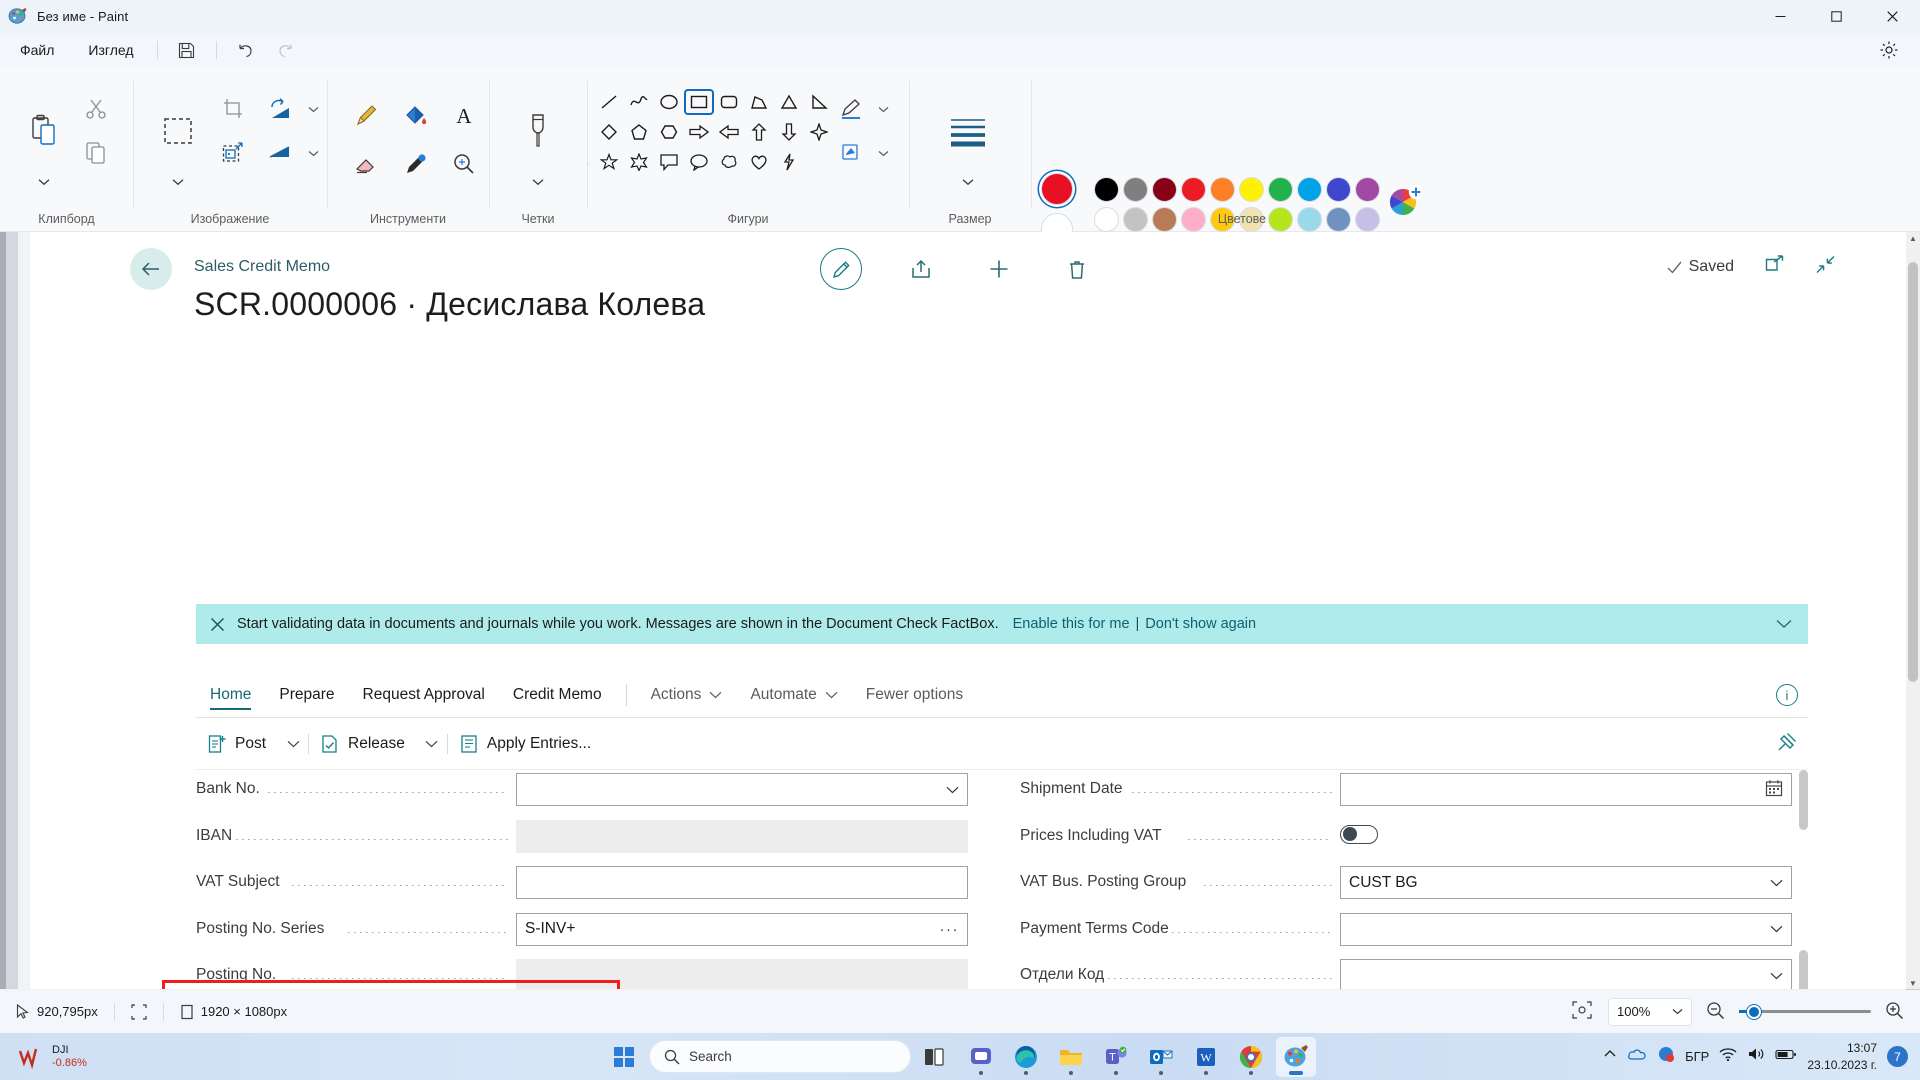 The image size is (1920, 1080). What do you see at coordinates (687, 695) in the screenshot?
I see `tab-actions: Actions` at bounding box center [687, 695].